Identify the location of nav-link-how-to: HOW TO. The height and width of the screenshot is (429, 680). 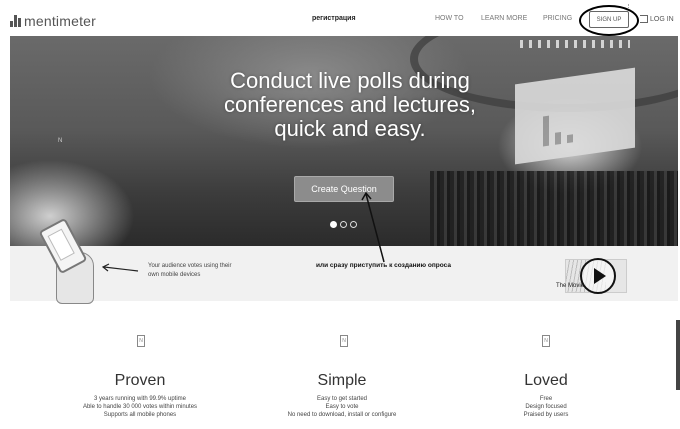
(449, 18).